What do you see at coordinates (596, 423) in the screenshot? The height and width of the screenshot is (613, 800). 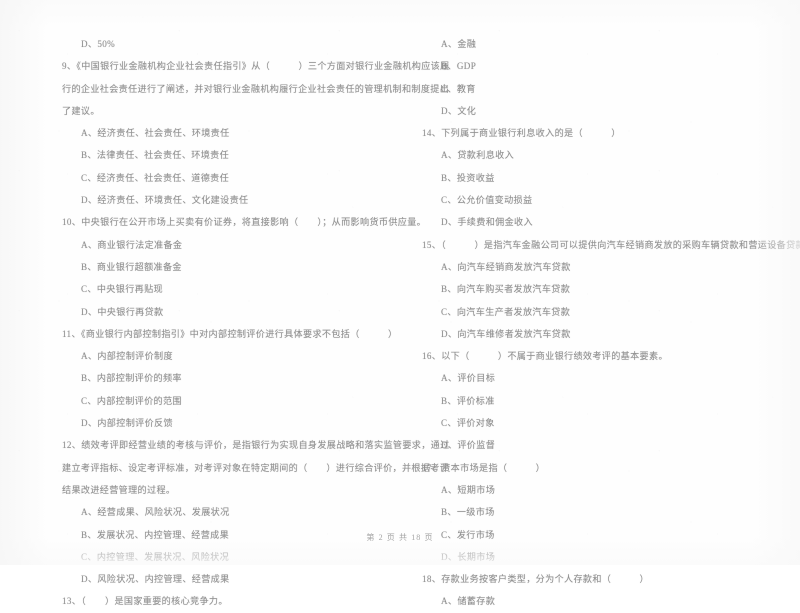 I see `option-item: C、评价对象` at bounding box center [596, 423].